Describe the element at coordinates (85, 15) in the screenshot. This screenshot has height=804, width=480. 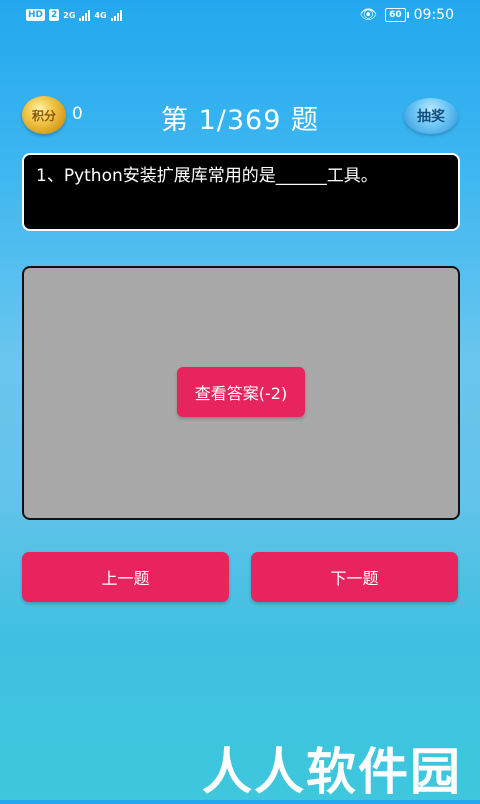
I see `signal-icon` at that location.